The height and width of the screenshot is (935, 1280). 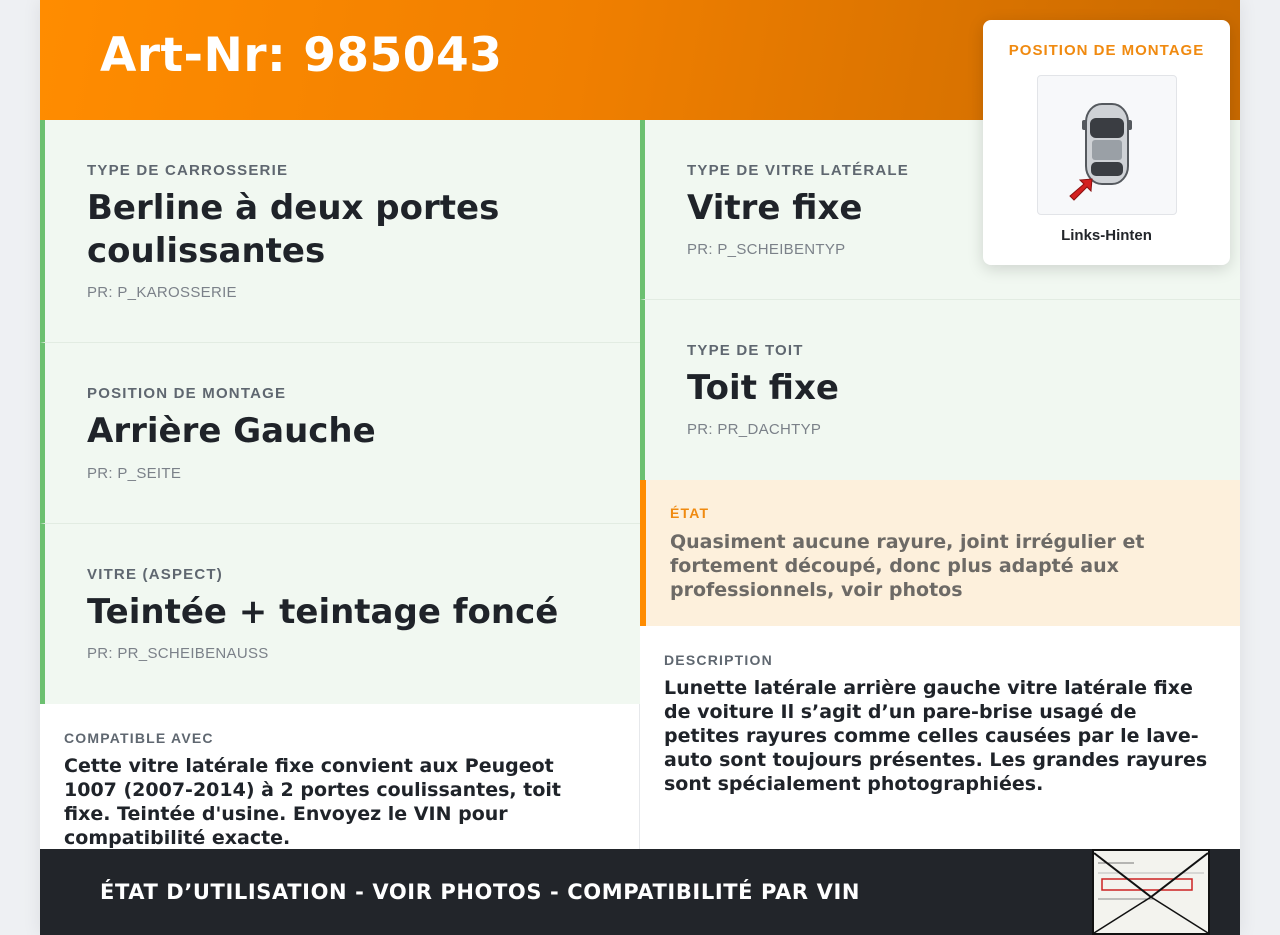 What do you see at coordinates (323, 612) in the screenshot?
I see `cell-value: Teintée + teintage foncé` at bounding box center [323, 612].